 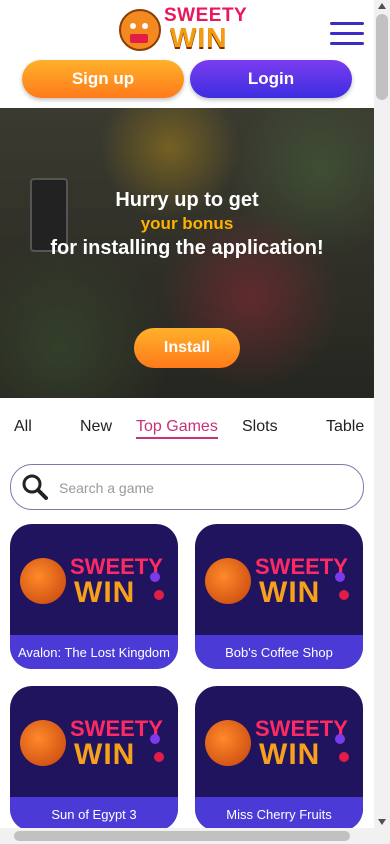 I want to click on header: SWEETY WIN Sign up Login, so click(x=187, y=54).